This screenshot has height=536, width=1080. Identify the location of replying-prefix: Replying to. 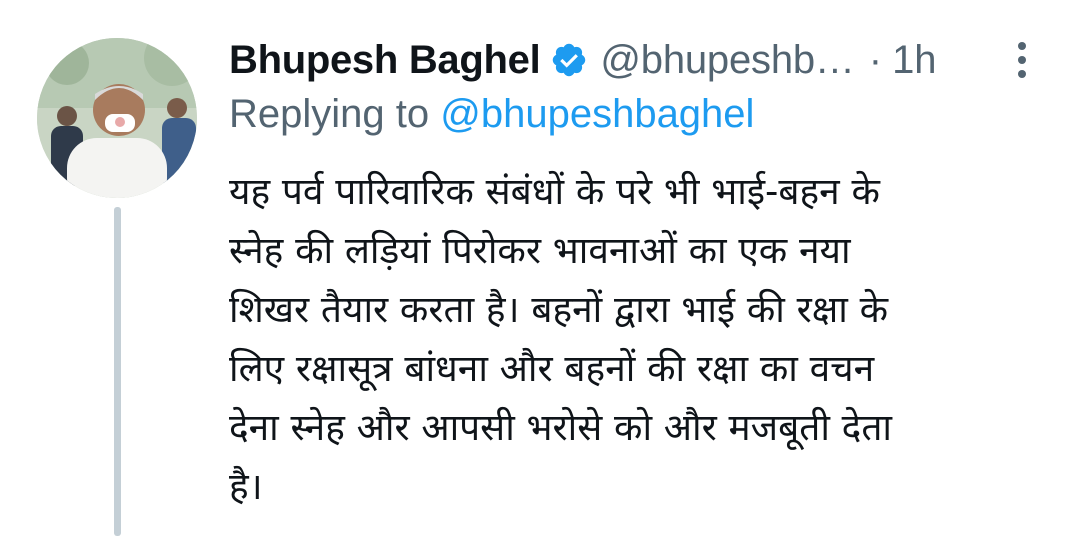
(335, 114).